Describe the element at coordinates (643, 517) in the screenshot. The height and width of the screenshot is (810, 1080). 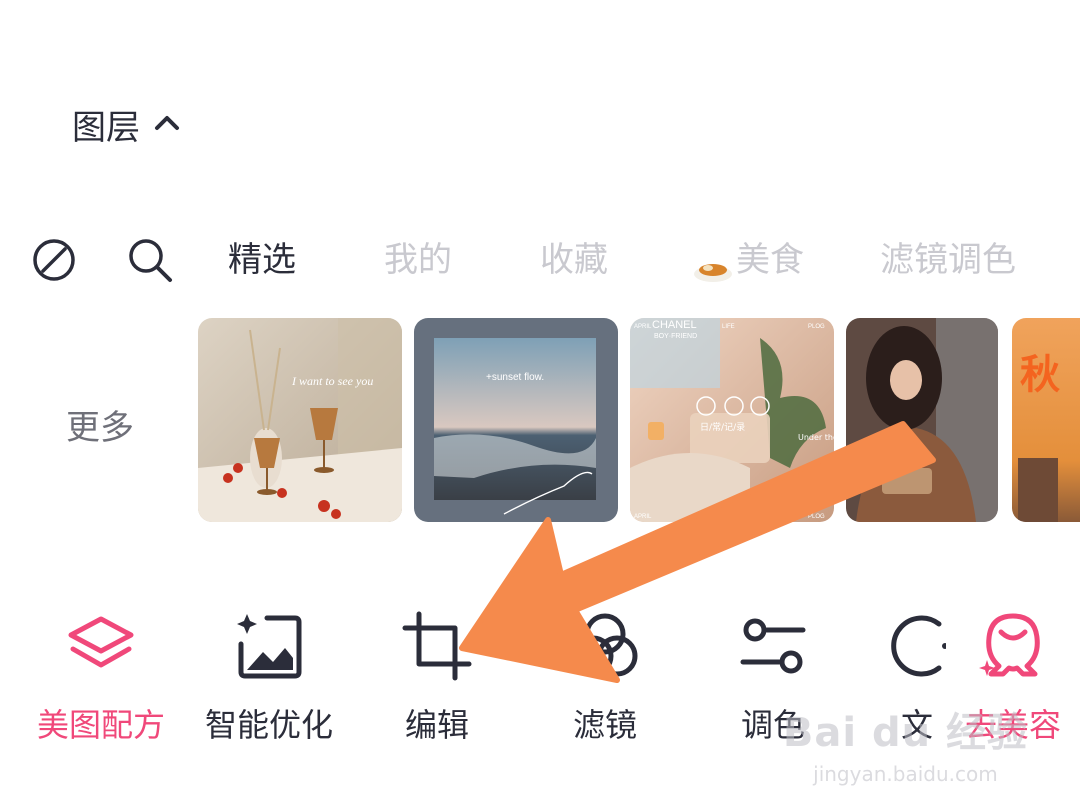
I see `thumb-3-corner-bl: APRIL` at that location.